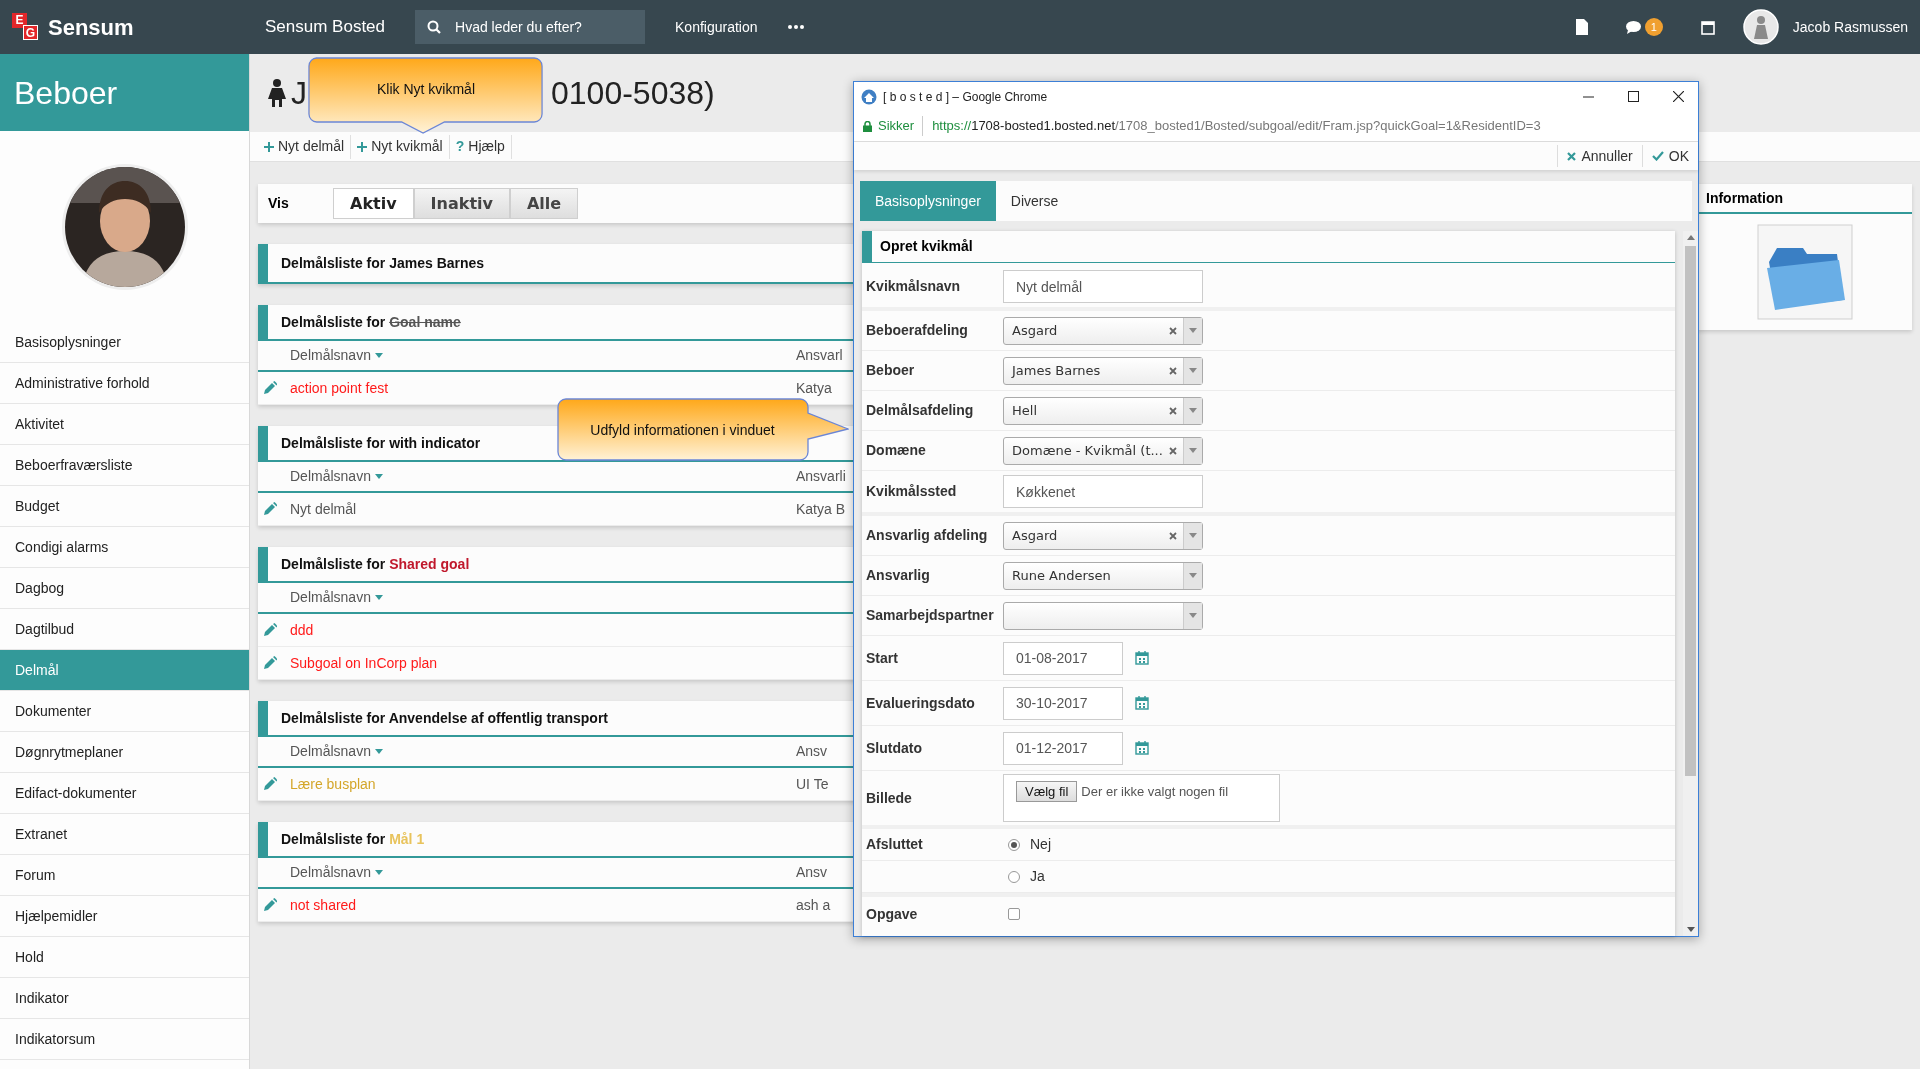 The image size is (1920, 1069). What do you see at coordinates (277, 93) in the screenshot?
I see `person-icon` at bounding box center [277, 93].